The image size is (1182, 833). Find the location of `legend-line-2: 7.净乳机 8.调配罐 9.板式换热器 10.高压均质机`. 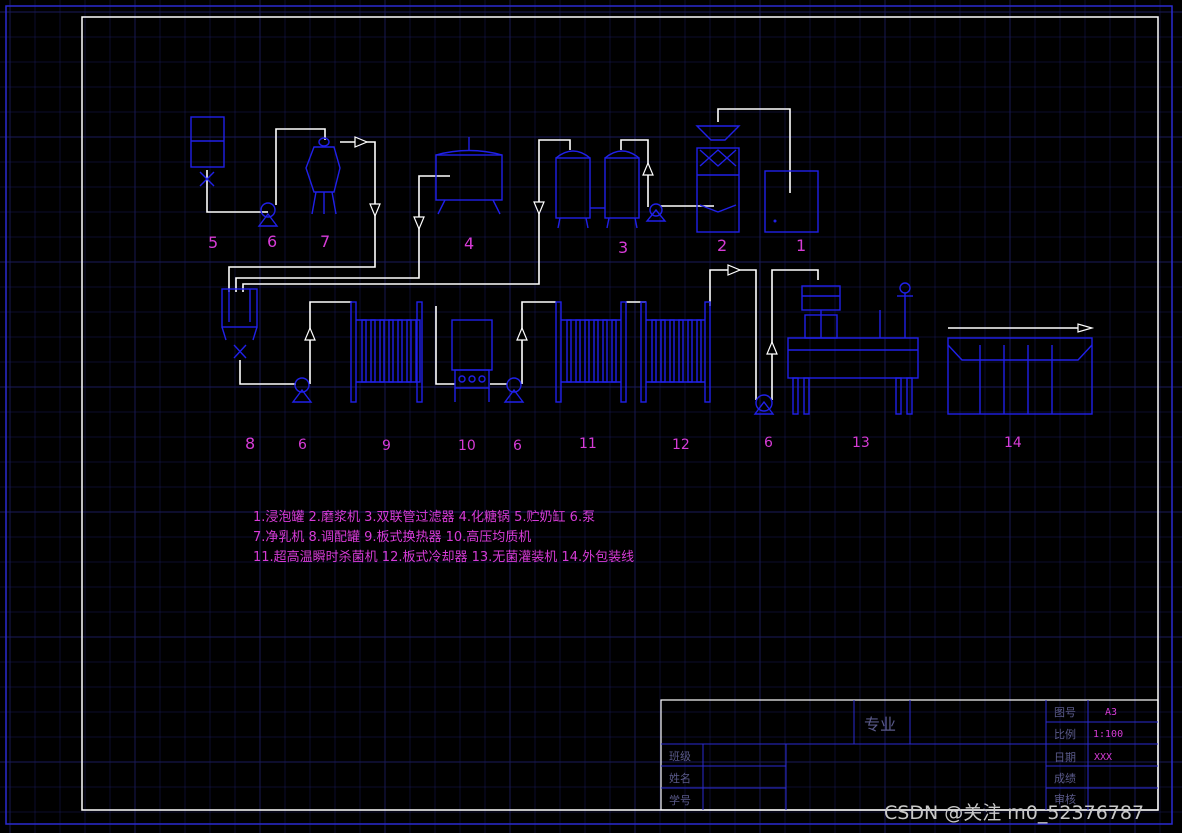

legend-line-2: 7.净乳机 8.调配罐 9.板式换热器 10.高压均质机 is located at coordinates (392, 537).